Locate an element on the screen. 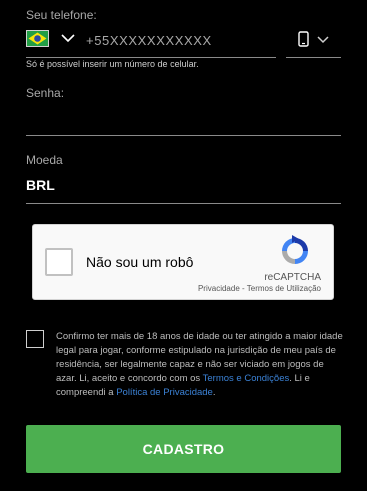 This screenshot has width=367, height=491. brazil-flag-icon is located at coordinates (37, 38).